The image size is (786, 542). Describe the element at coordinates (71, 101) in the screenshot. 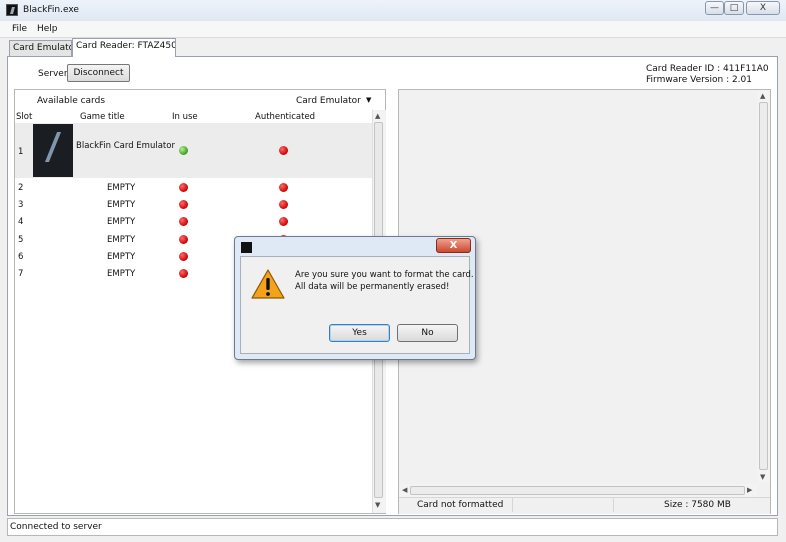

I see `available-cards-label: Available cards` at that location.